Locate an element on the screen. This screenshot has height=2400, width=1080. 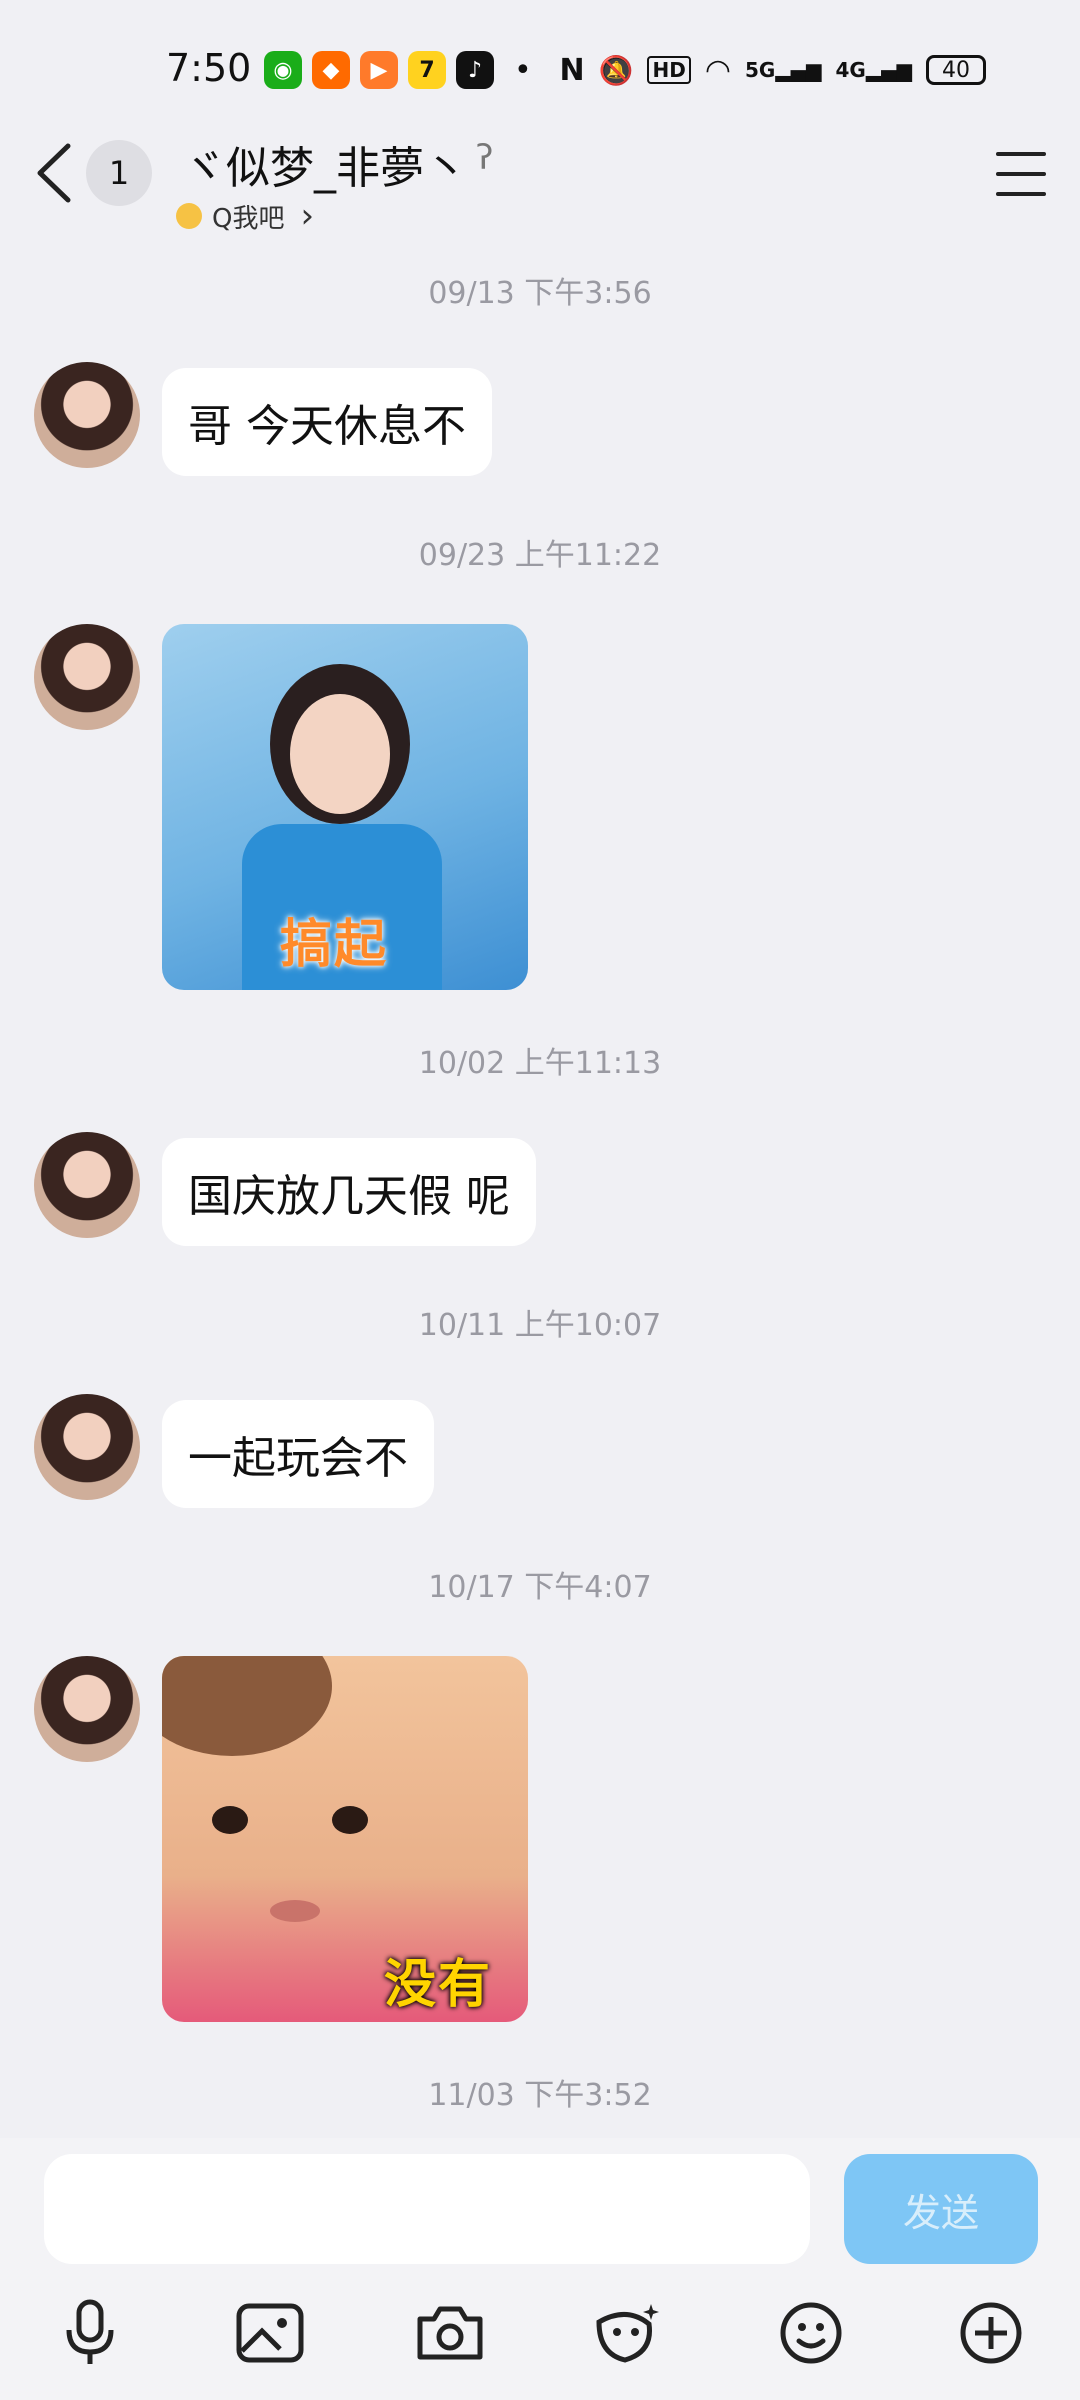
status-emoji-icon is located at coordinates (189, 216).